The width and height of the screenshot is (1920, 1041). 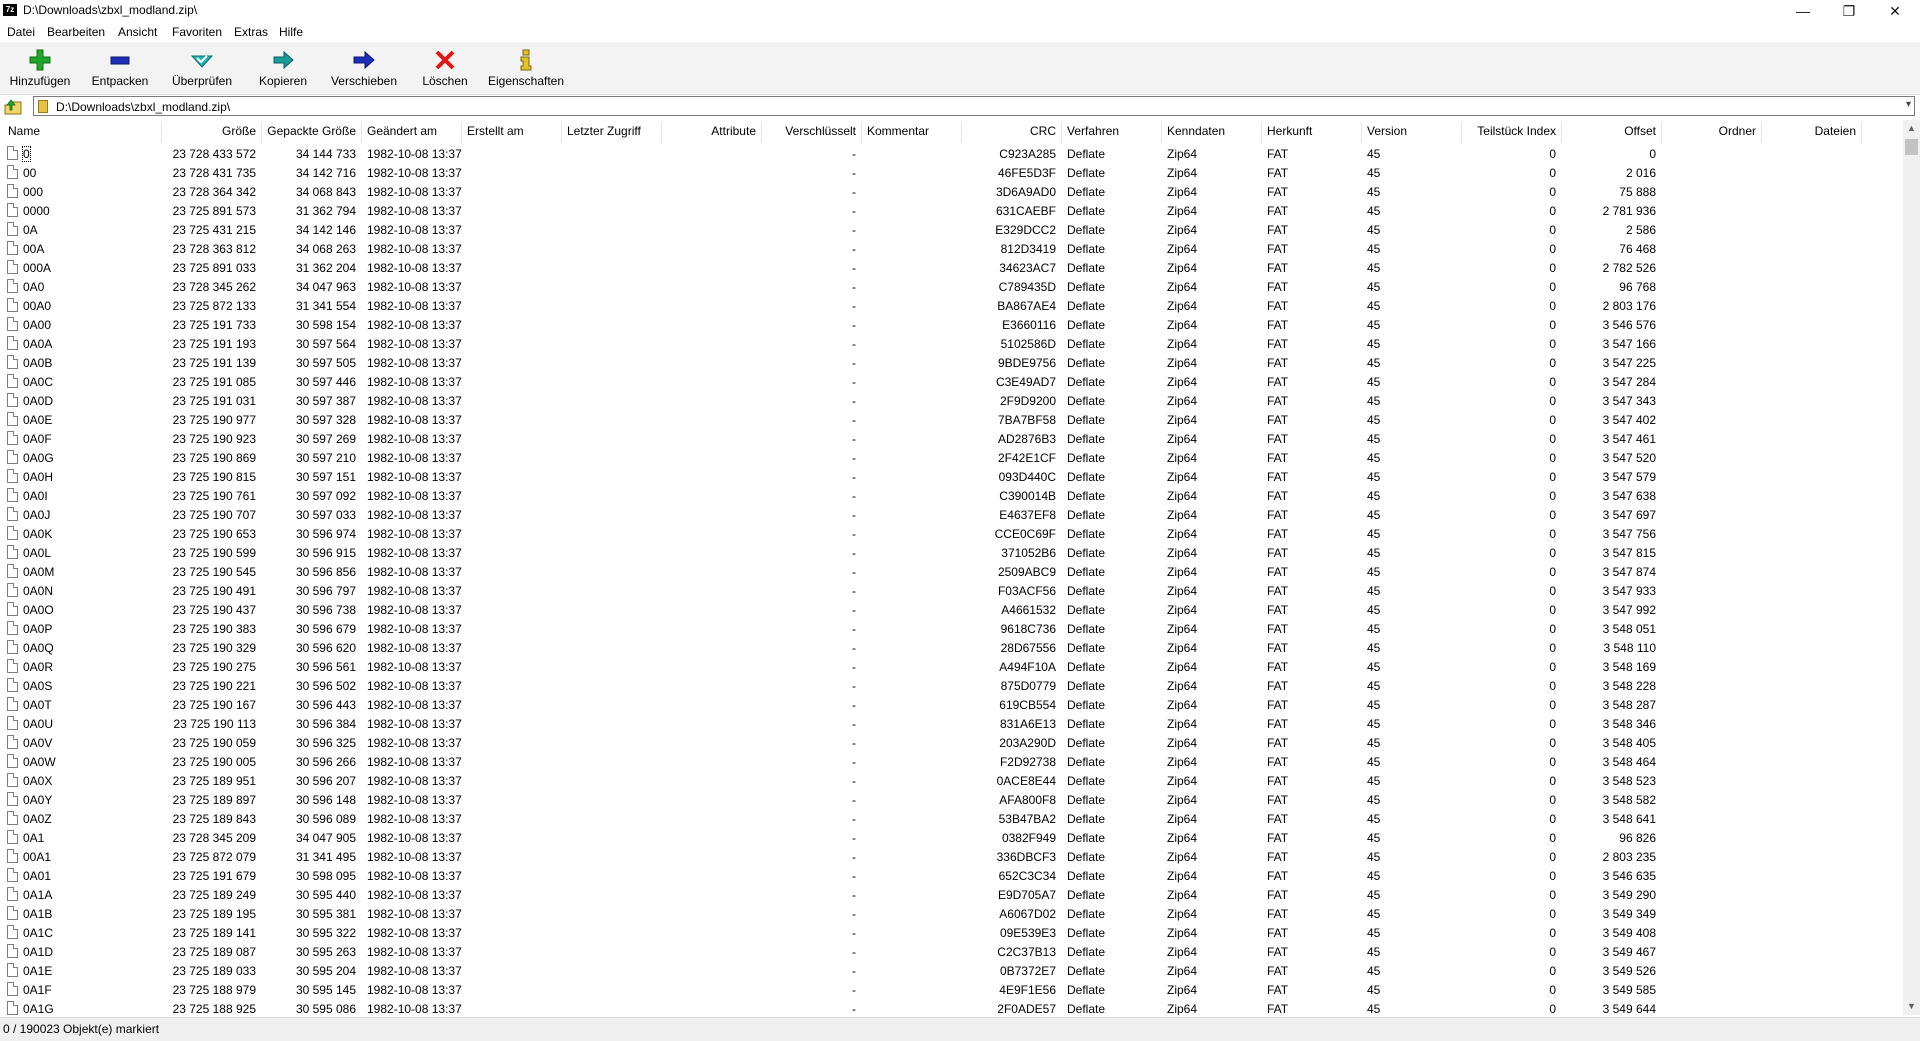 I want to click on host-os-cell: FAT, so click(x=1278, y=971).